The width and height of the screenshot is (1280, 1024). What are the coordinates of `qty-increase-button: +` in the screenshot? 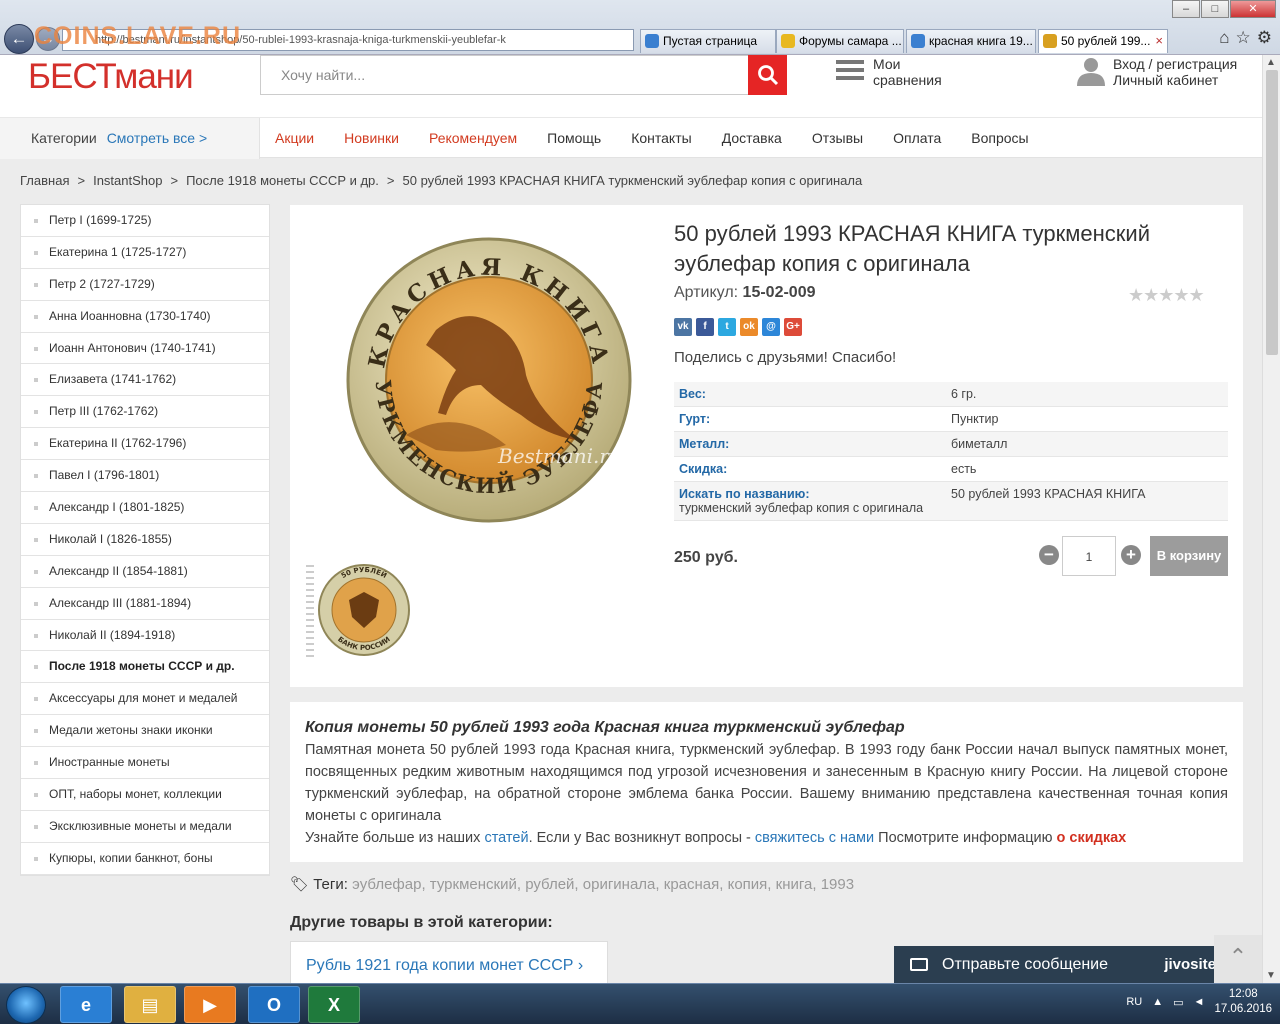 It's located at (1131, 555).